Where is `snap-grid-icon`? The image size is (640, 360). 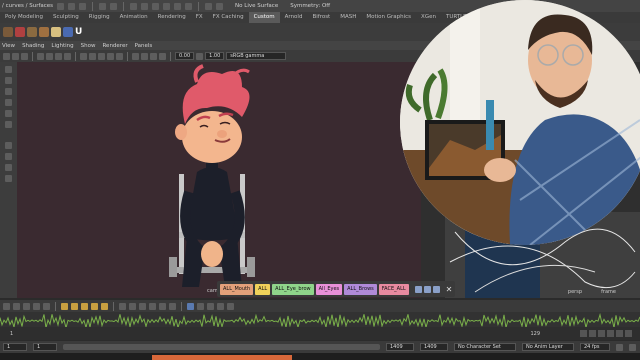
snap-grid-icon is located at coordinates (167, 6).